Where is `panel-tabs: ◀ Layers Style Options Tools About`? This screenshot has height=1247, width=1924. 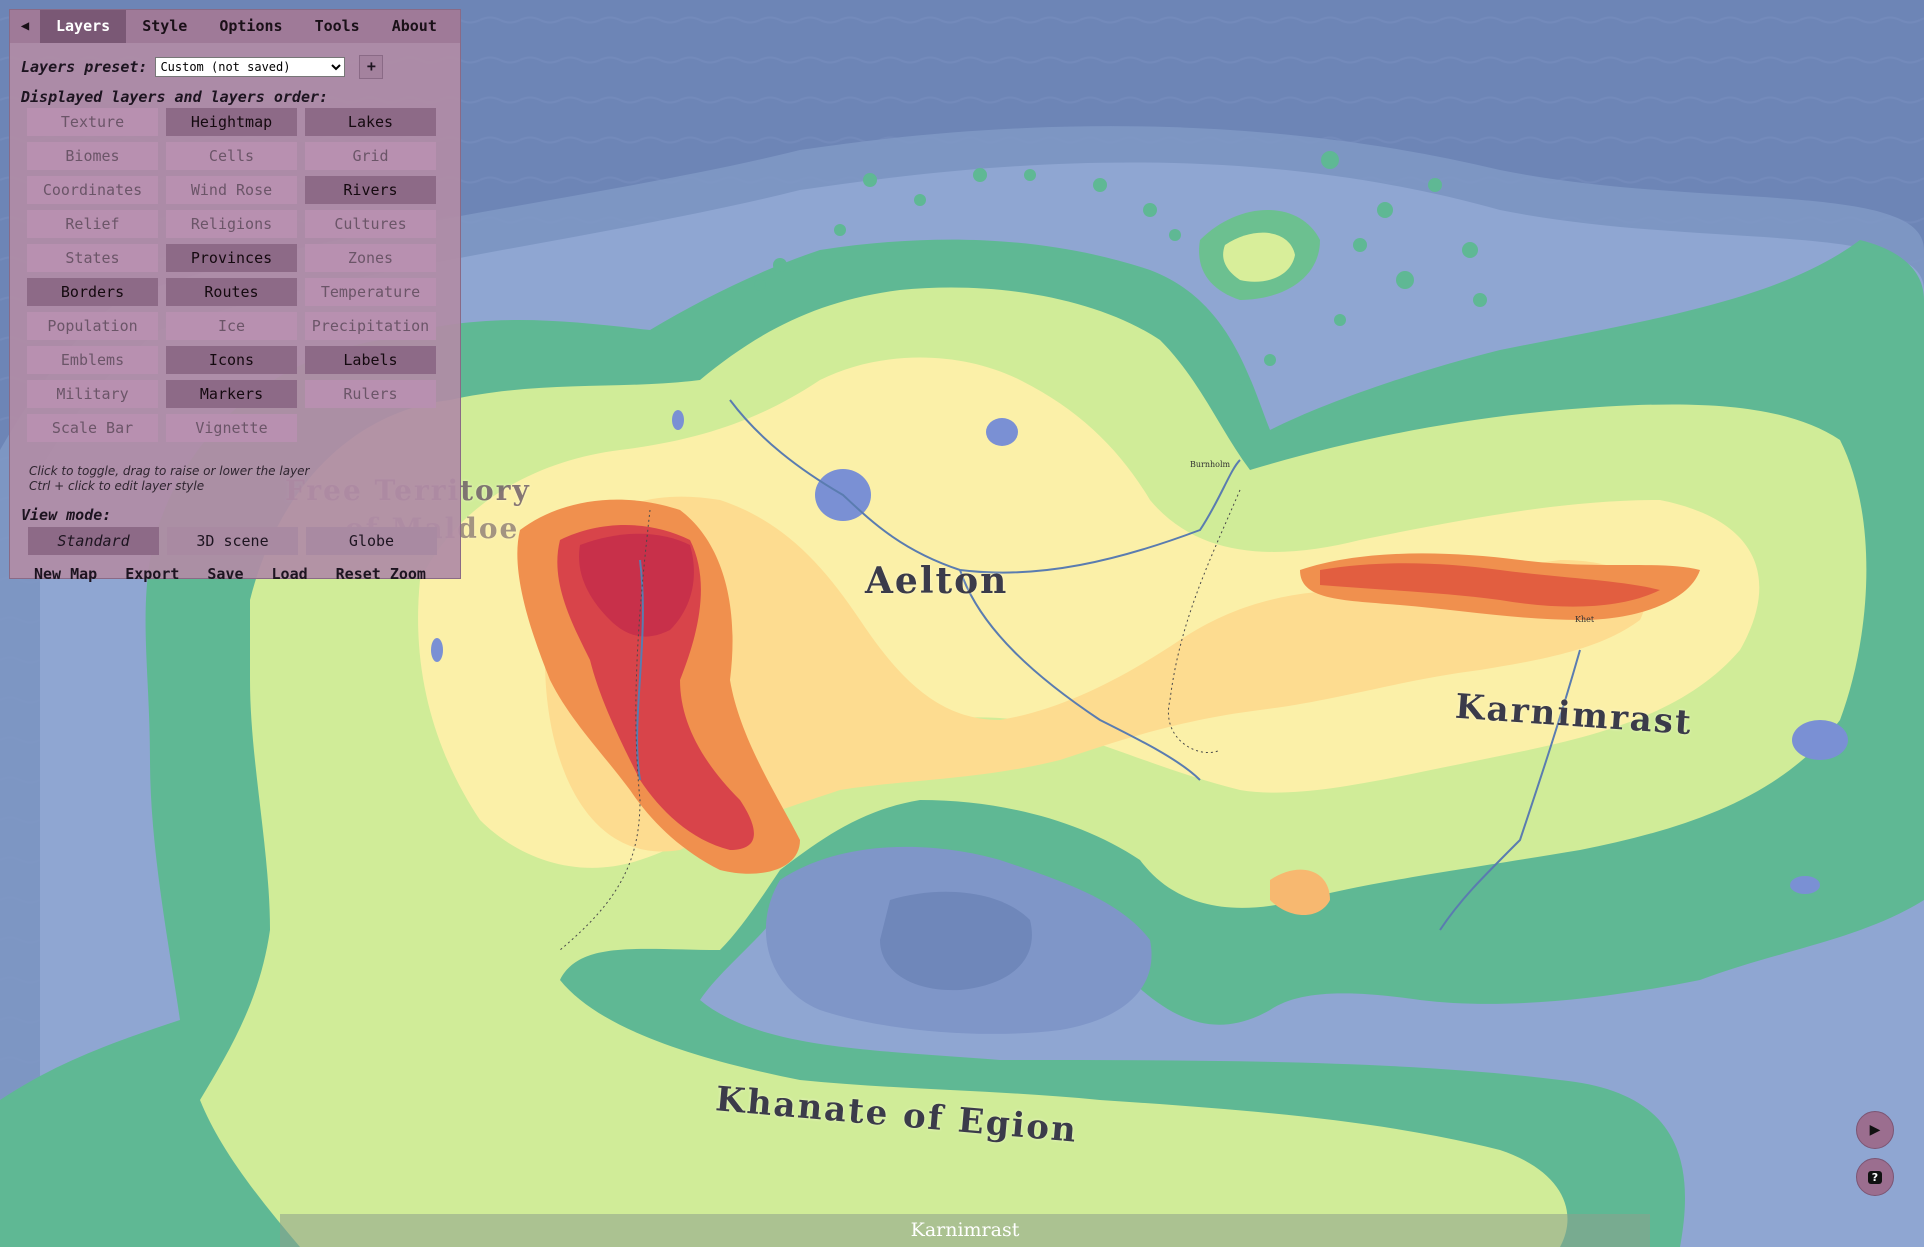
panel-tabs: ◀ Layers Style Options Tools About is located at coordinates (235, 26).